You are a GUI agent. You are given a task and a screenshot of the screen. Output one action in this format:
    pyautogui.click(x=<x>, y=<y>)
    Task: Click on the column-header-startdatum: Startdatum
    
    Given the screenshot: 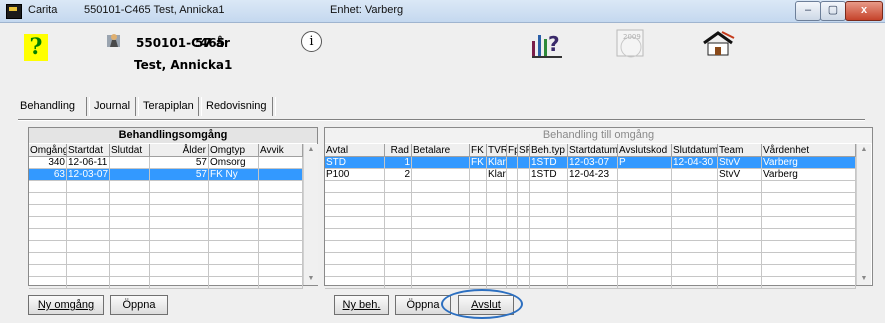 What is the action you would take?
    pyautogui.click(x=593, y=150)
    